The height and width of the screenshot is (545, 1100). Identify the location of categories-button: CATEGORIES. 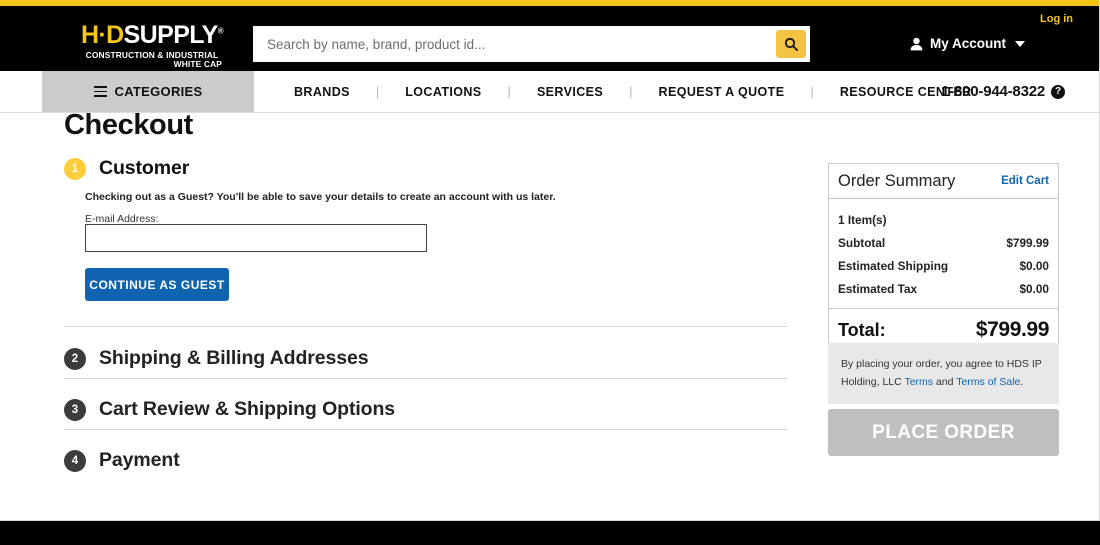
(148, 91).